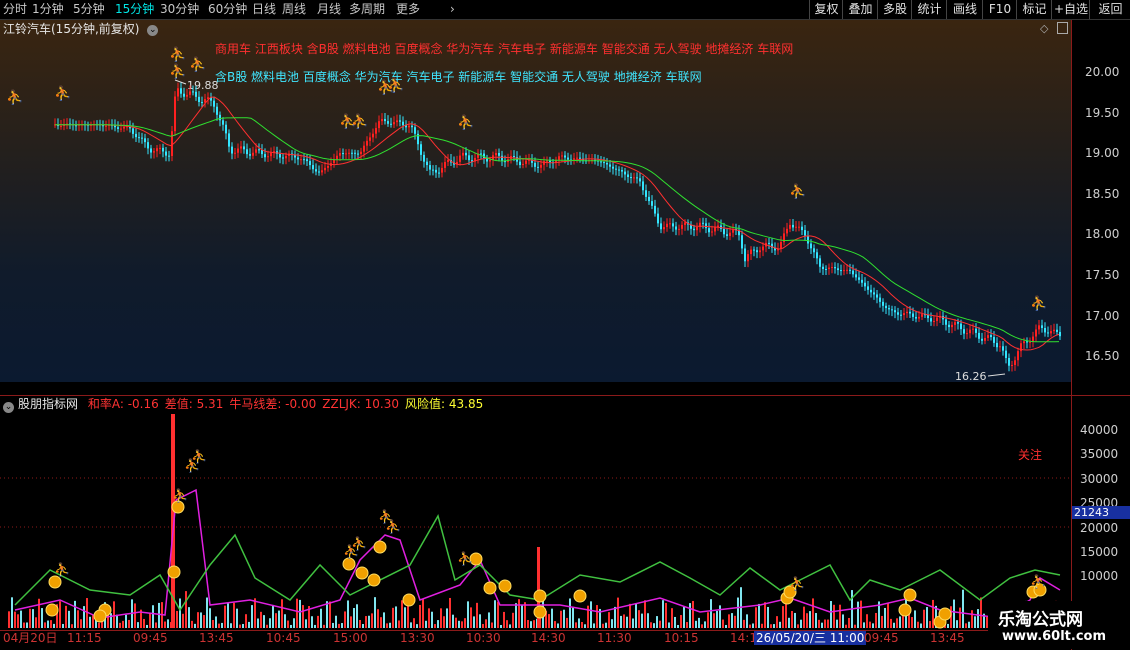  What do you see at coordinates (810, 638) in the screenshot?
I see `time-tick-label: 26/05/20/三 11:00` at bounding box center [810, 638].